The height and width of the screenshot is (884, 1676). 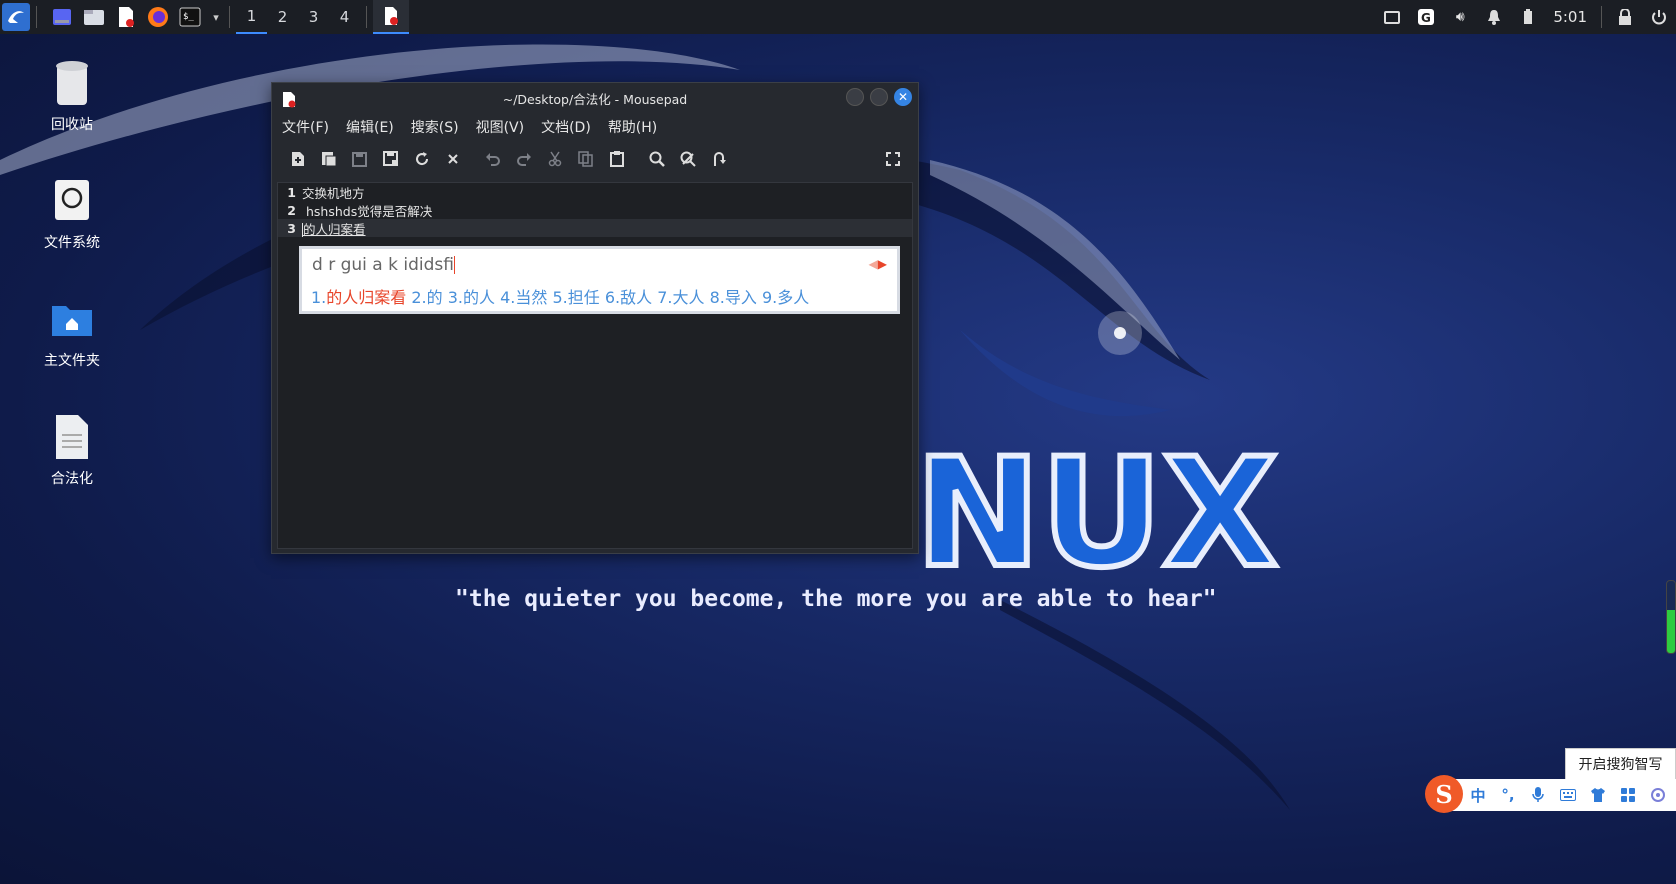 I want to click on clock: 5:01, so click(x=1570, y=17).